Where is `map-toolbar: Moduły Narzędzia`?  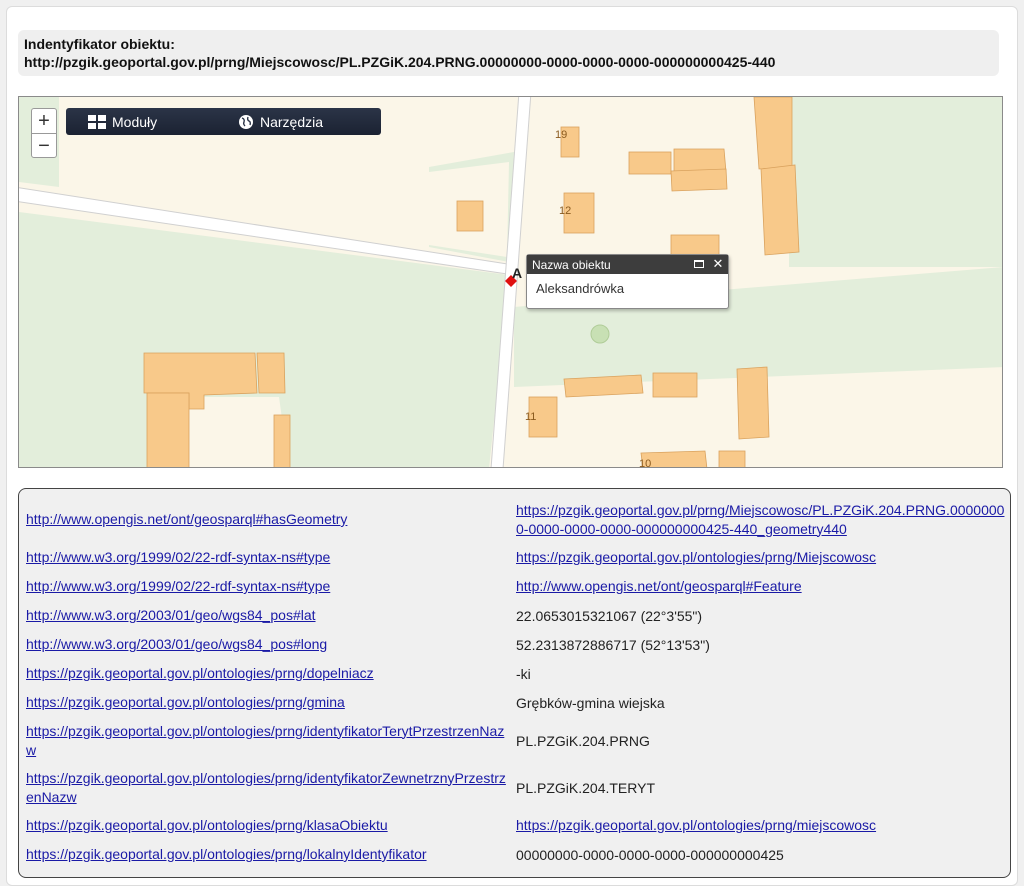
map-toolbar: Moduły Narzędzia is located at coordinates (223, 121).